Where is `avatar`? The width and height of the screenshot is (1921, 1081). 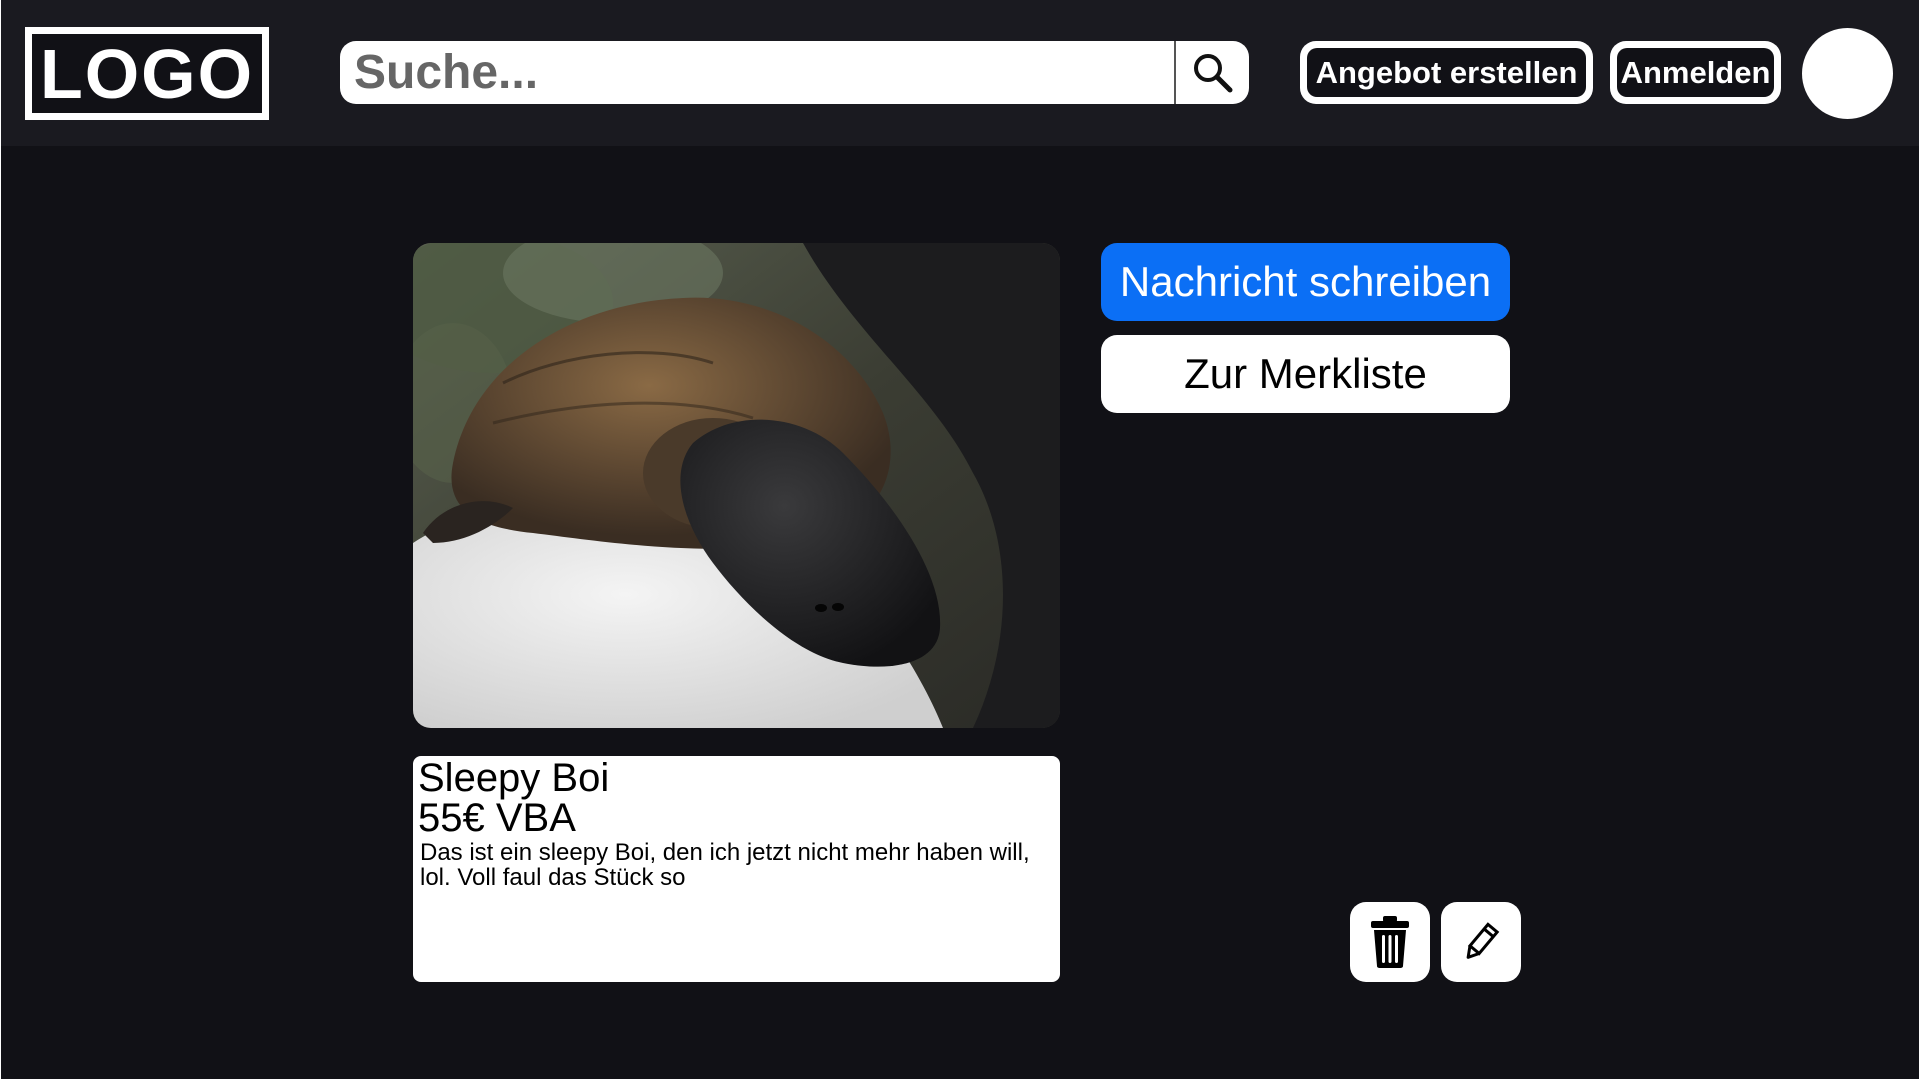 avatar is located at coordinates (1847, 73).